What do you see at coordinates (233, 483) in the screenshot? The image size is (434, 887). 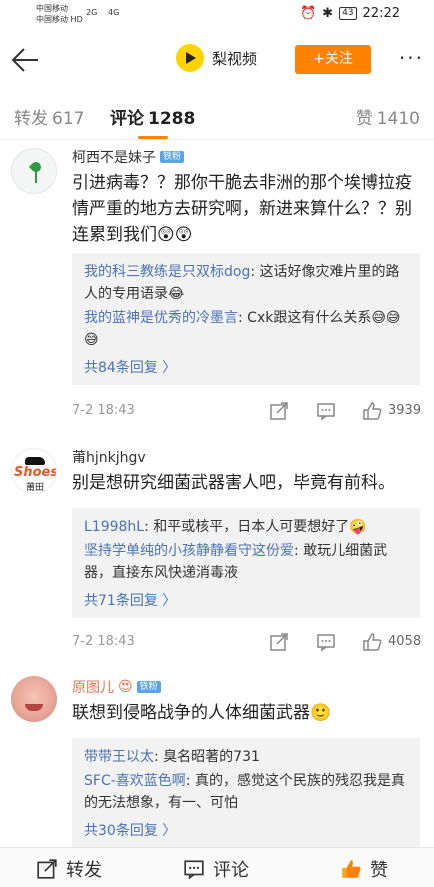 I see `comment-text: 别是想研究细菌武器害人吧，毕竟有前科。` at bounding box center [233, 483].